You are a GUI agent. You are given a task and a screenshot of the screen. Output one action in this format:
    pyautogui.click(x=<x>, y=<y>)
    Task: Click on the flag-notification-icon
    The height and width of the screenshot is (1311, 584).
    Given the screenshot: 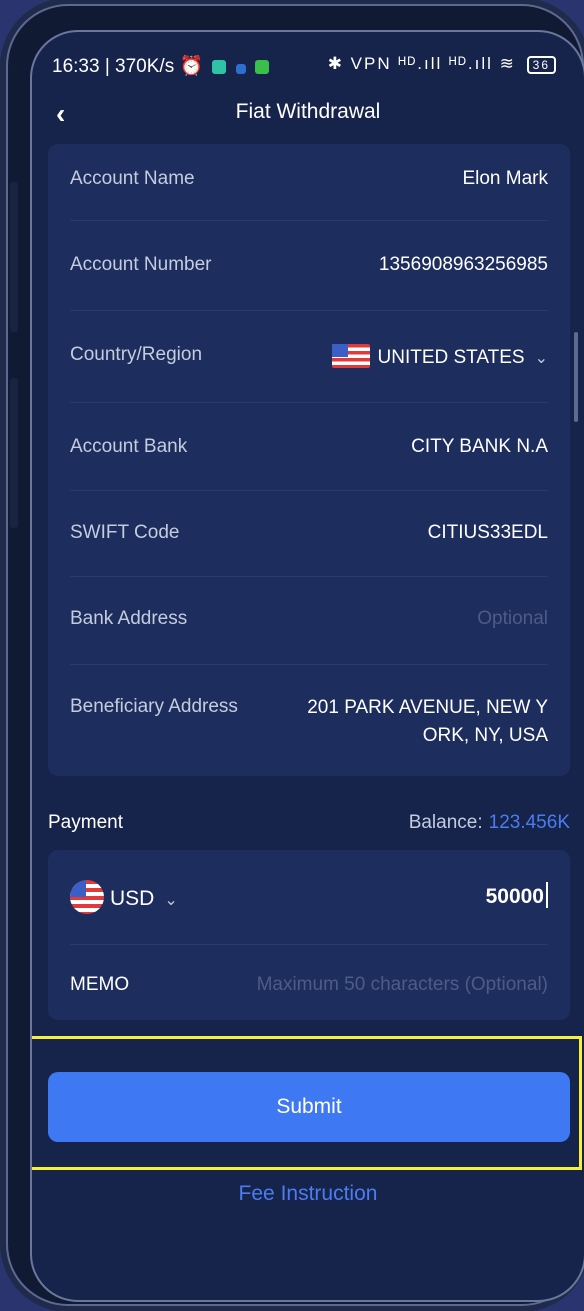 What is the action you would take?
    pyautogui.click(x=240, y=69)
    